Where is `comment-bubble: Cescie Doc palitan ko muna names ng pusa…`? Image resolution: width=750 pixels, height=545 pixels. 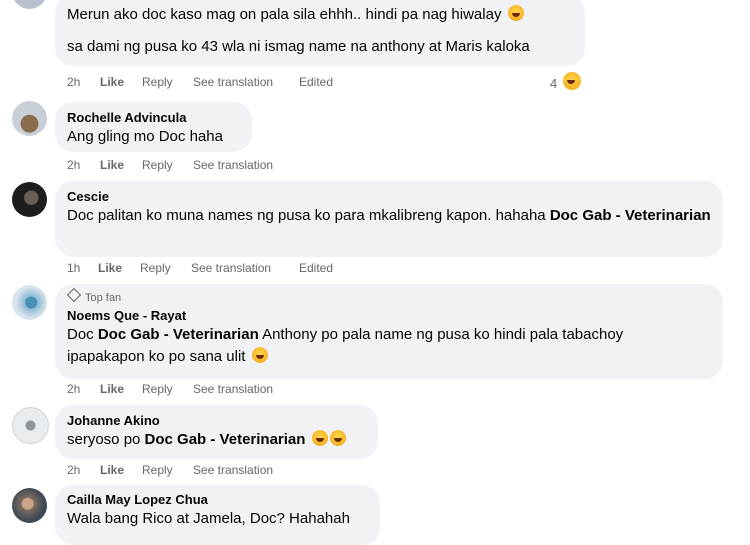
comment-bubble: Cescie Doc palitan ko muna names ng pusa… is located at coordinates (389, 219).